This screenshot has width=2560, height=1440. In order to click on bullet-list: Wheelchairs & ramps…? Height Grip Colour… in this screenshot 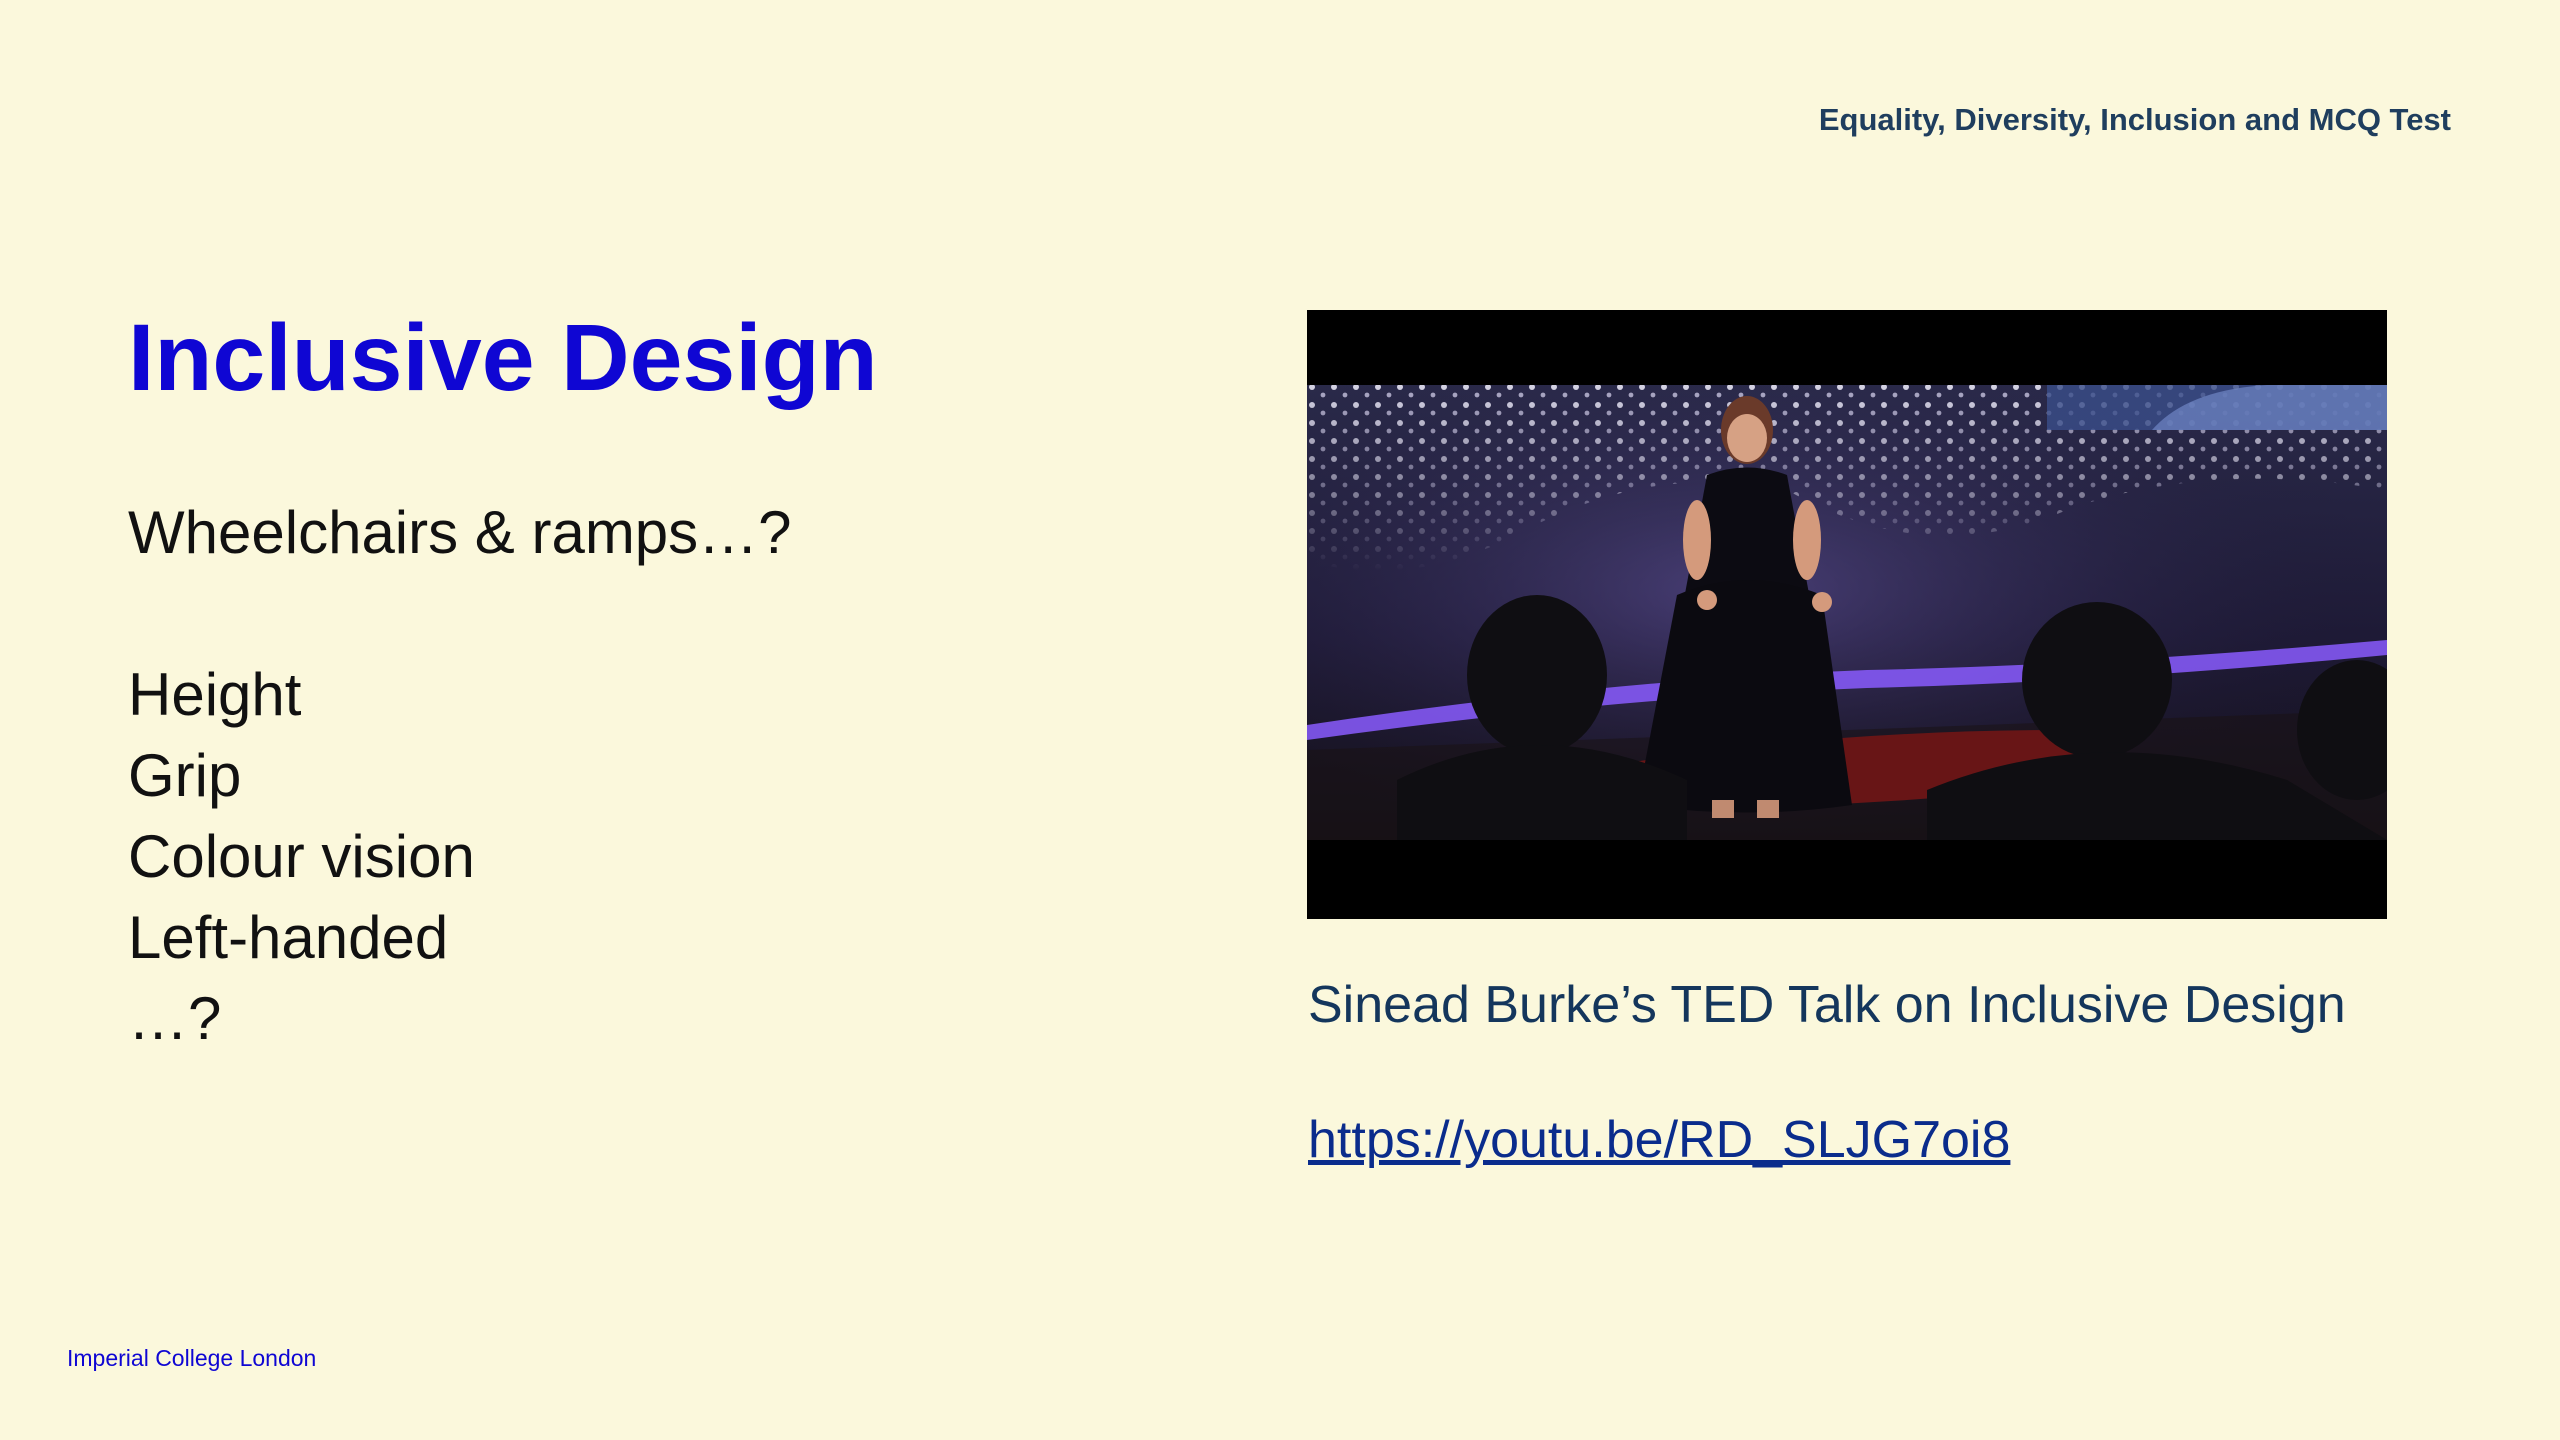, I will do `click(460, 775)`.